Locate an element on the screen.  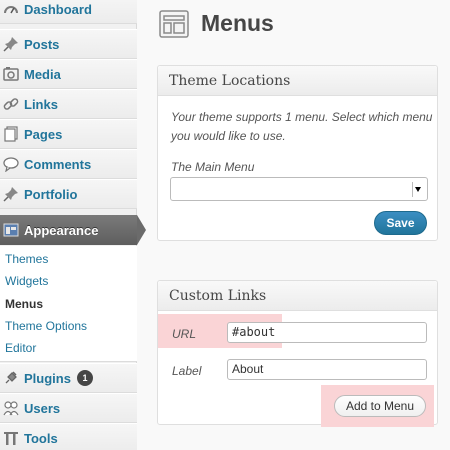
url-input: #about is located at coordinates (327, 332).